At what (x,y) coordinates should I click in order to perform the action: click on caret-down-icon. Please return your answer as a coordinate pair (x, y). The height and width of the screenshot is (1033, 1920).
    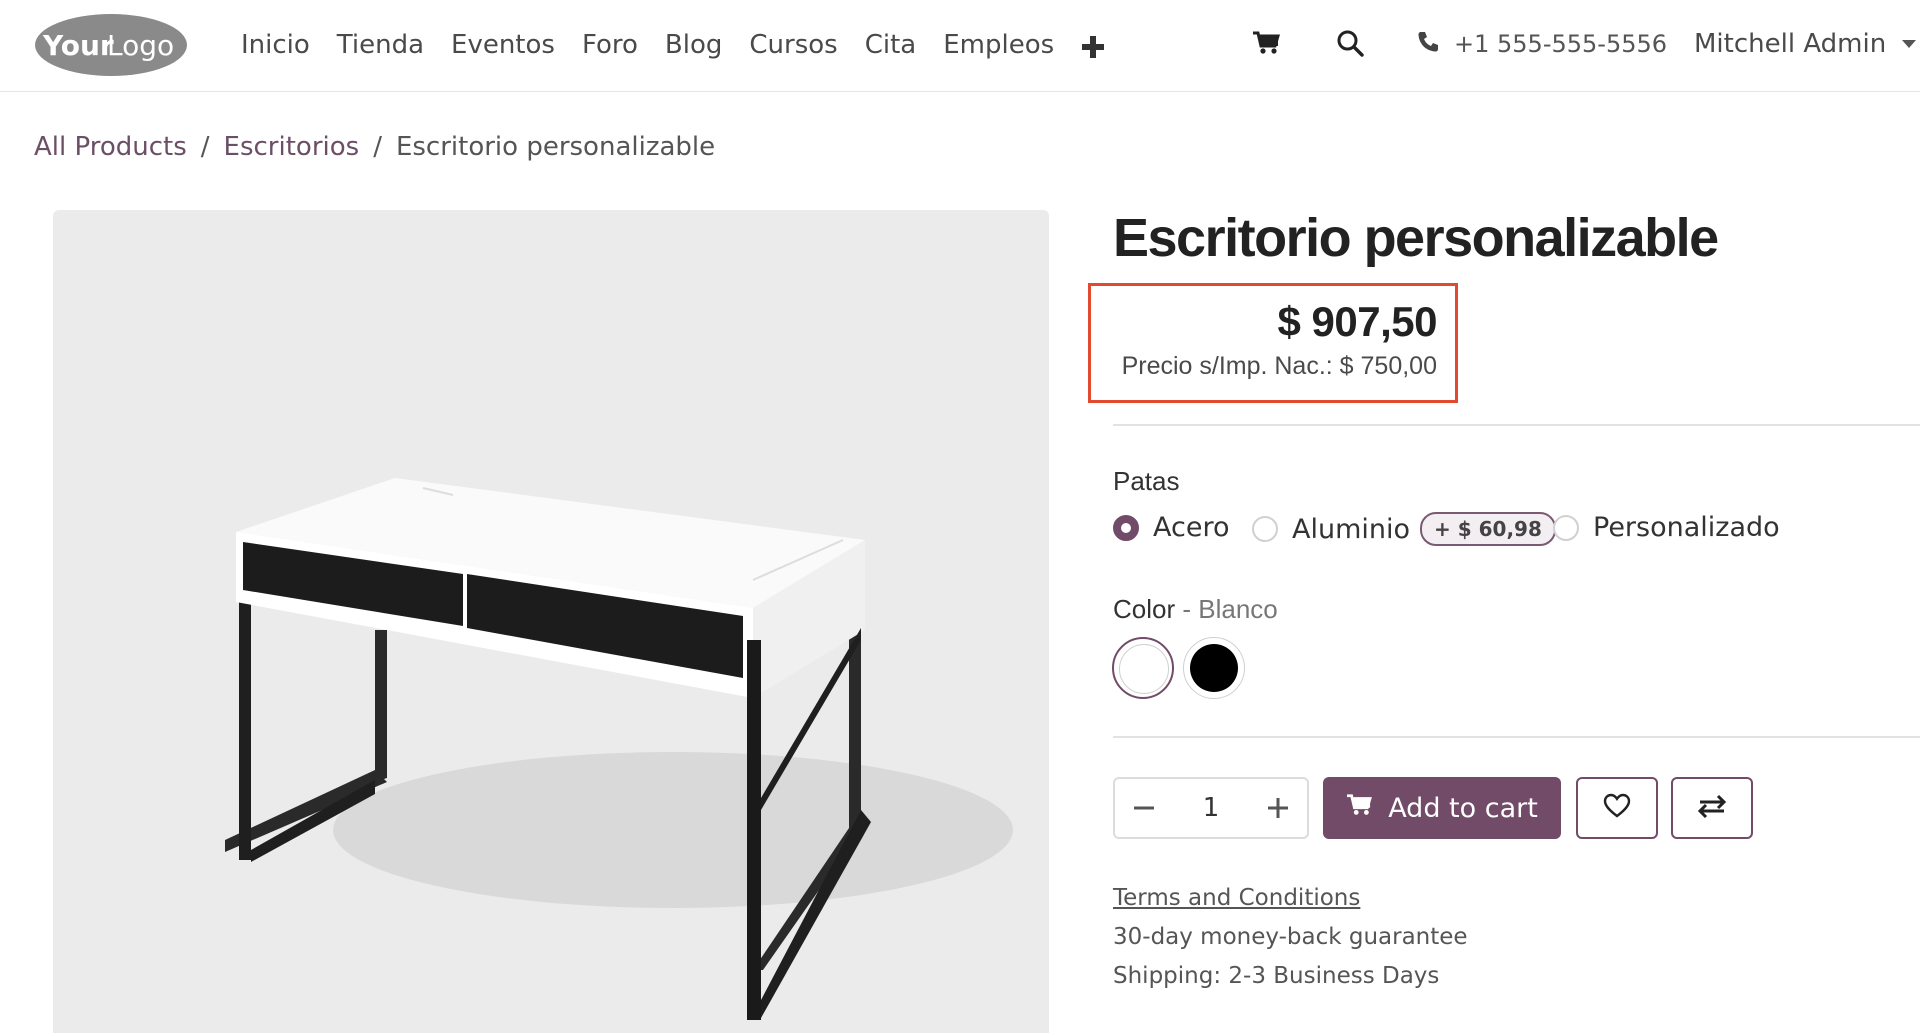
    Looking at the image, I should click on (1909, 44).